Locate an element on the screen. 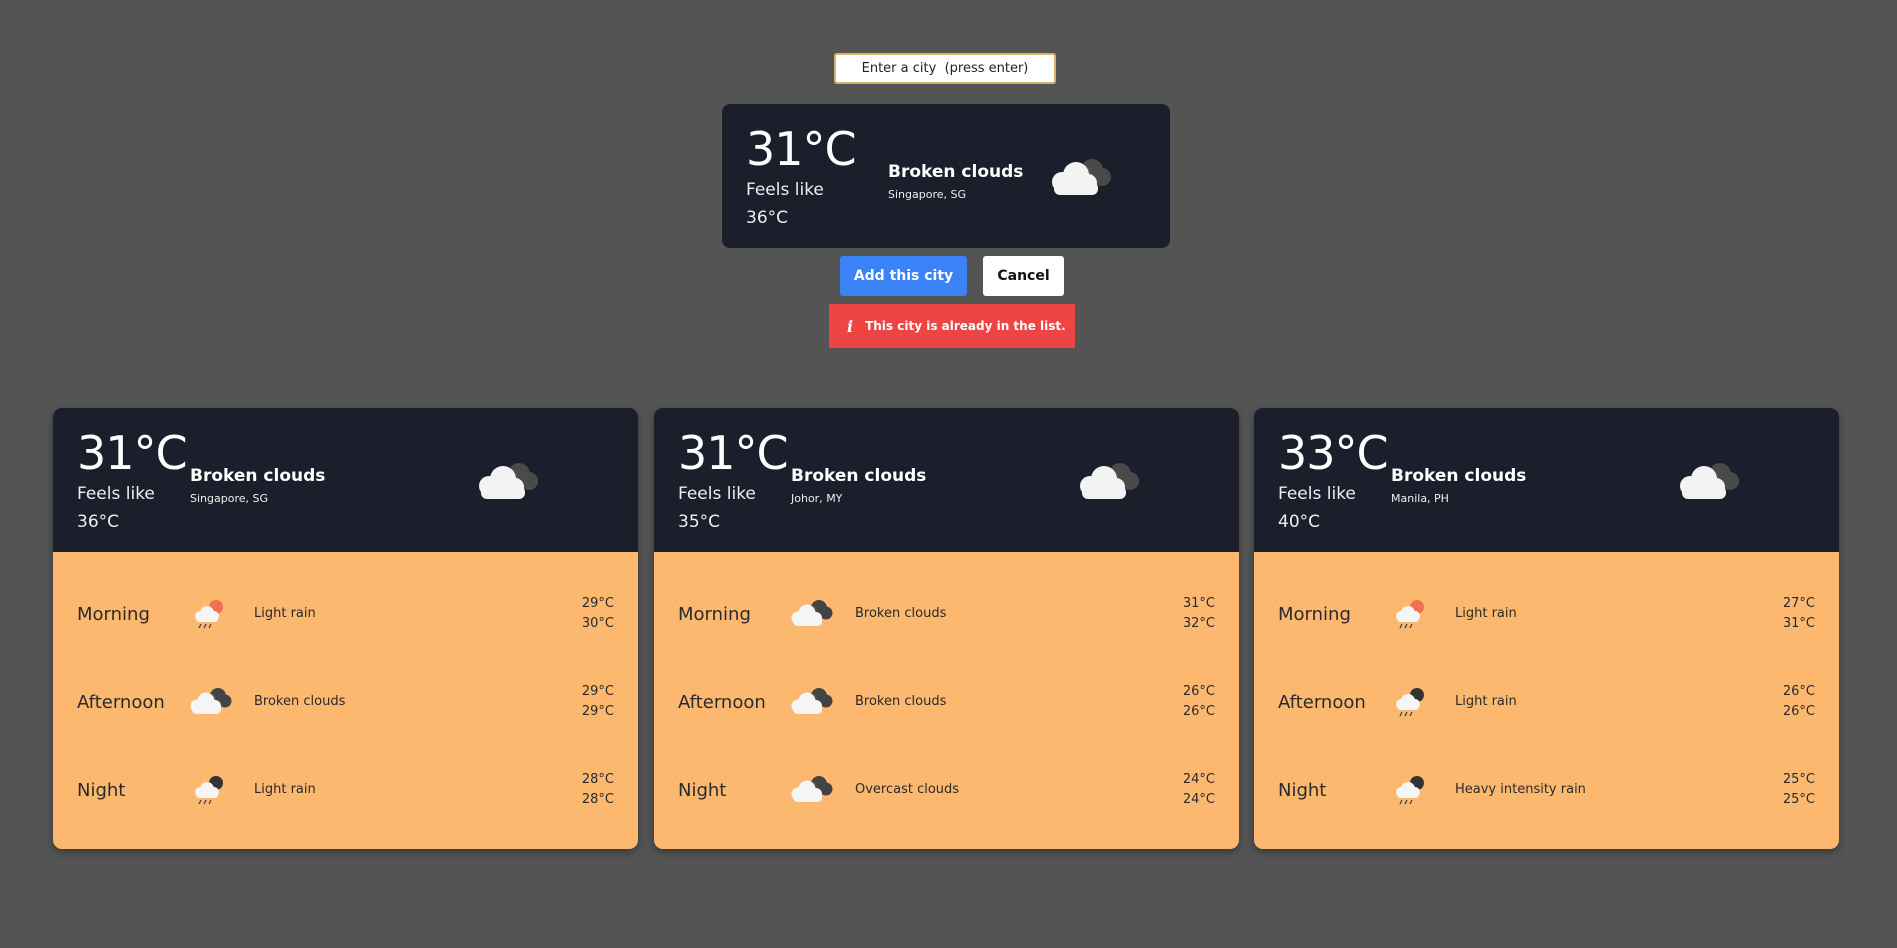  forecast-temp-low: 24°C is located at coordinates (1198, 799).